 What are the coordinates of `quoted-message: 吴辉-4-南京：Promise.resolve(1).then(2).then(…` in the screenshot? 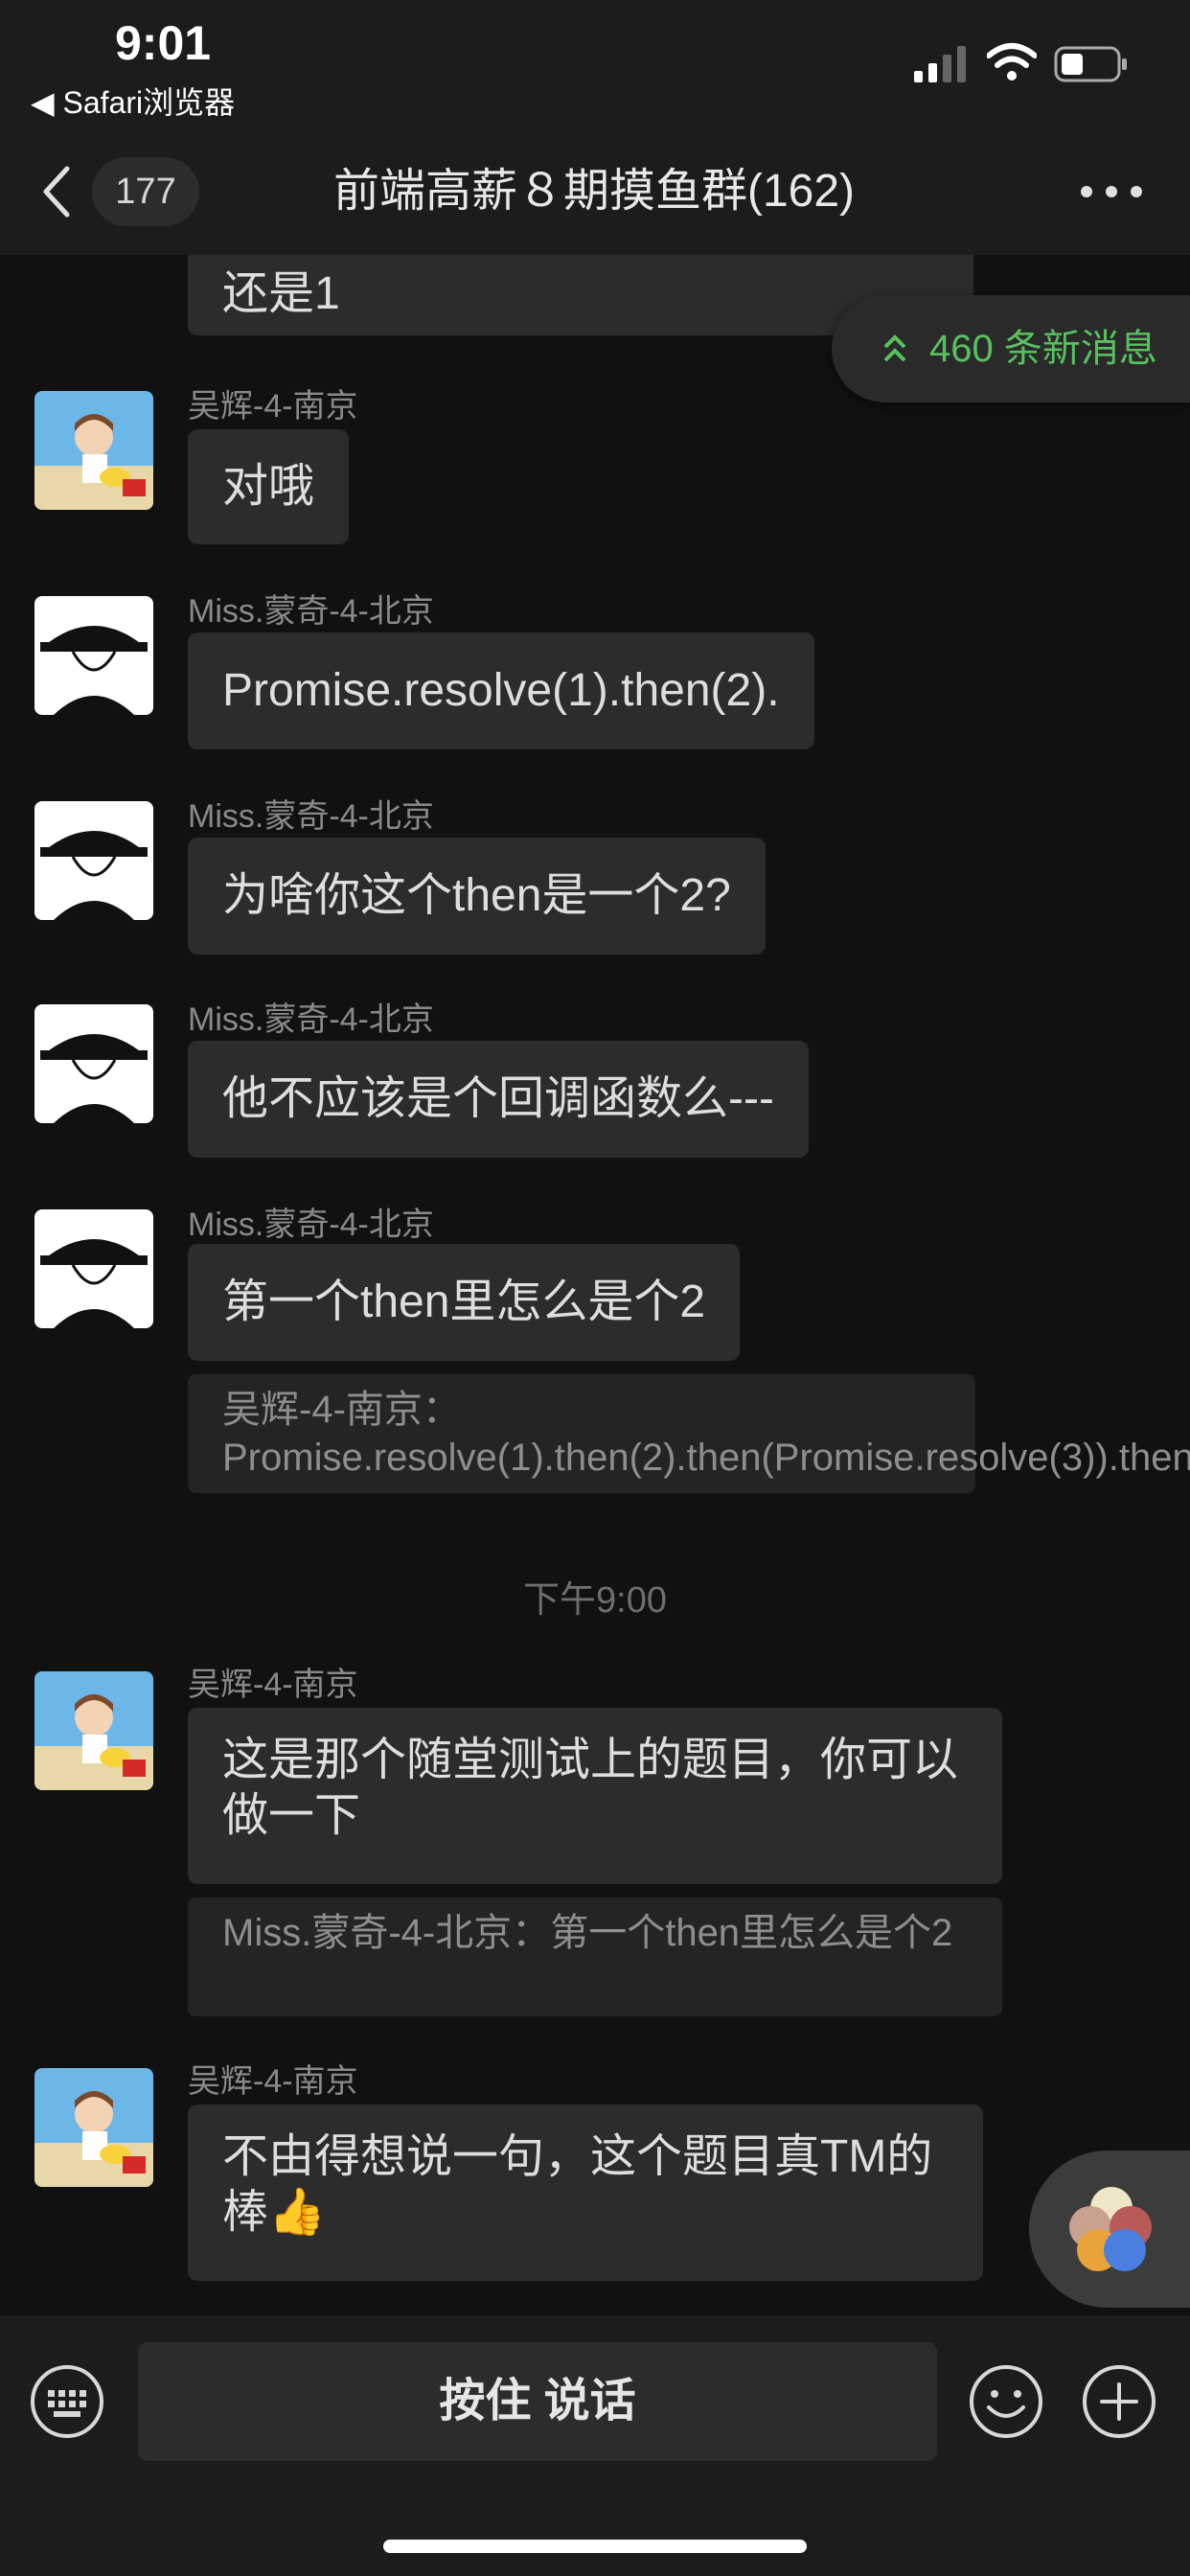 It's located at (689, 1433).